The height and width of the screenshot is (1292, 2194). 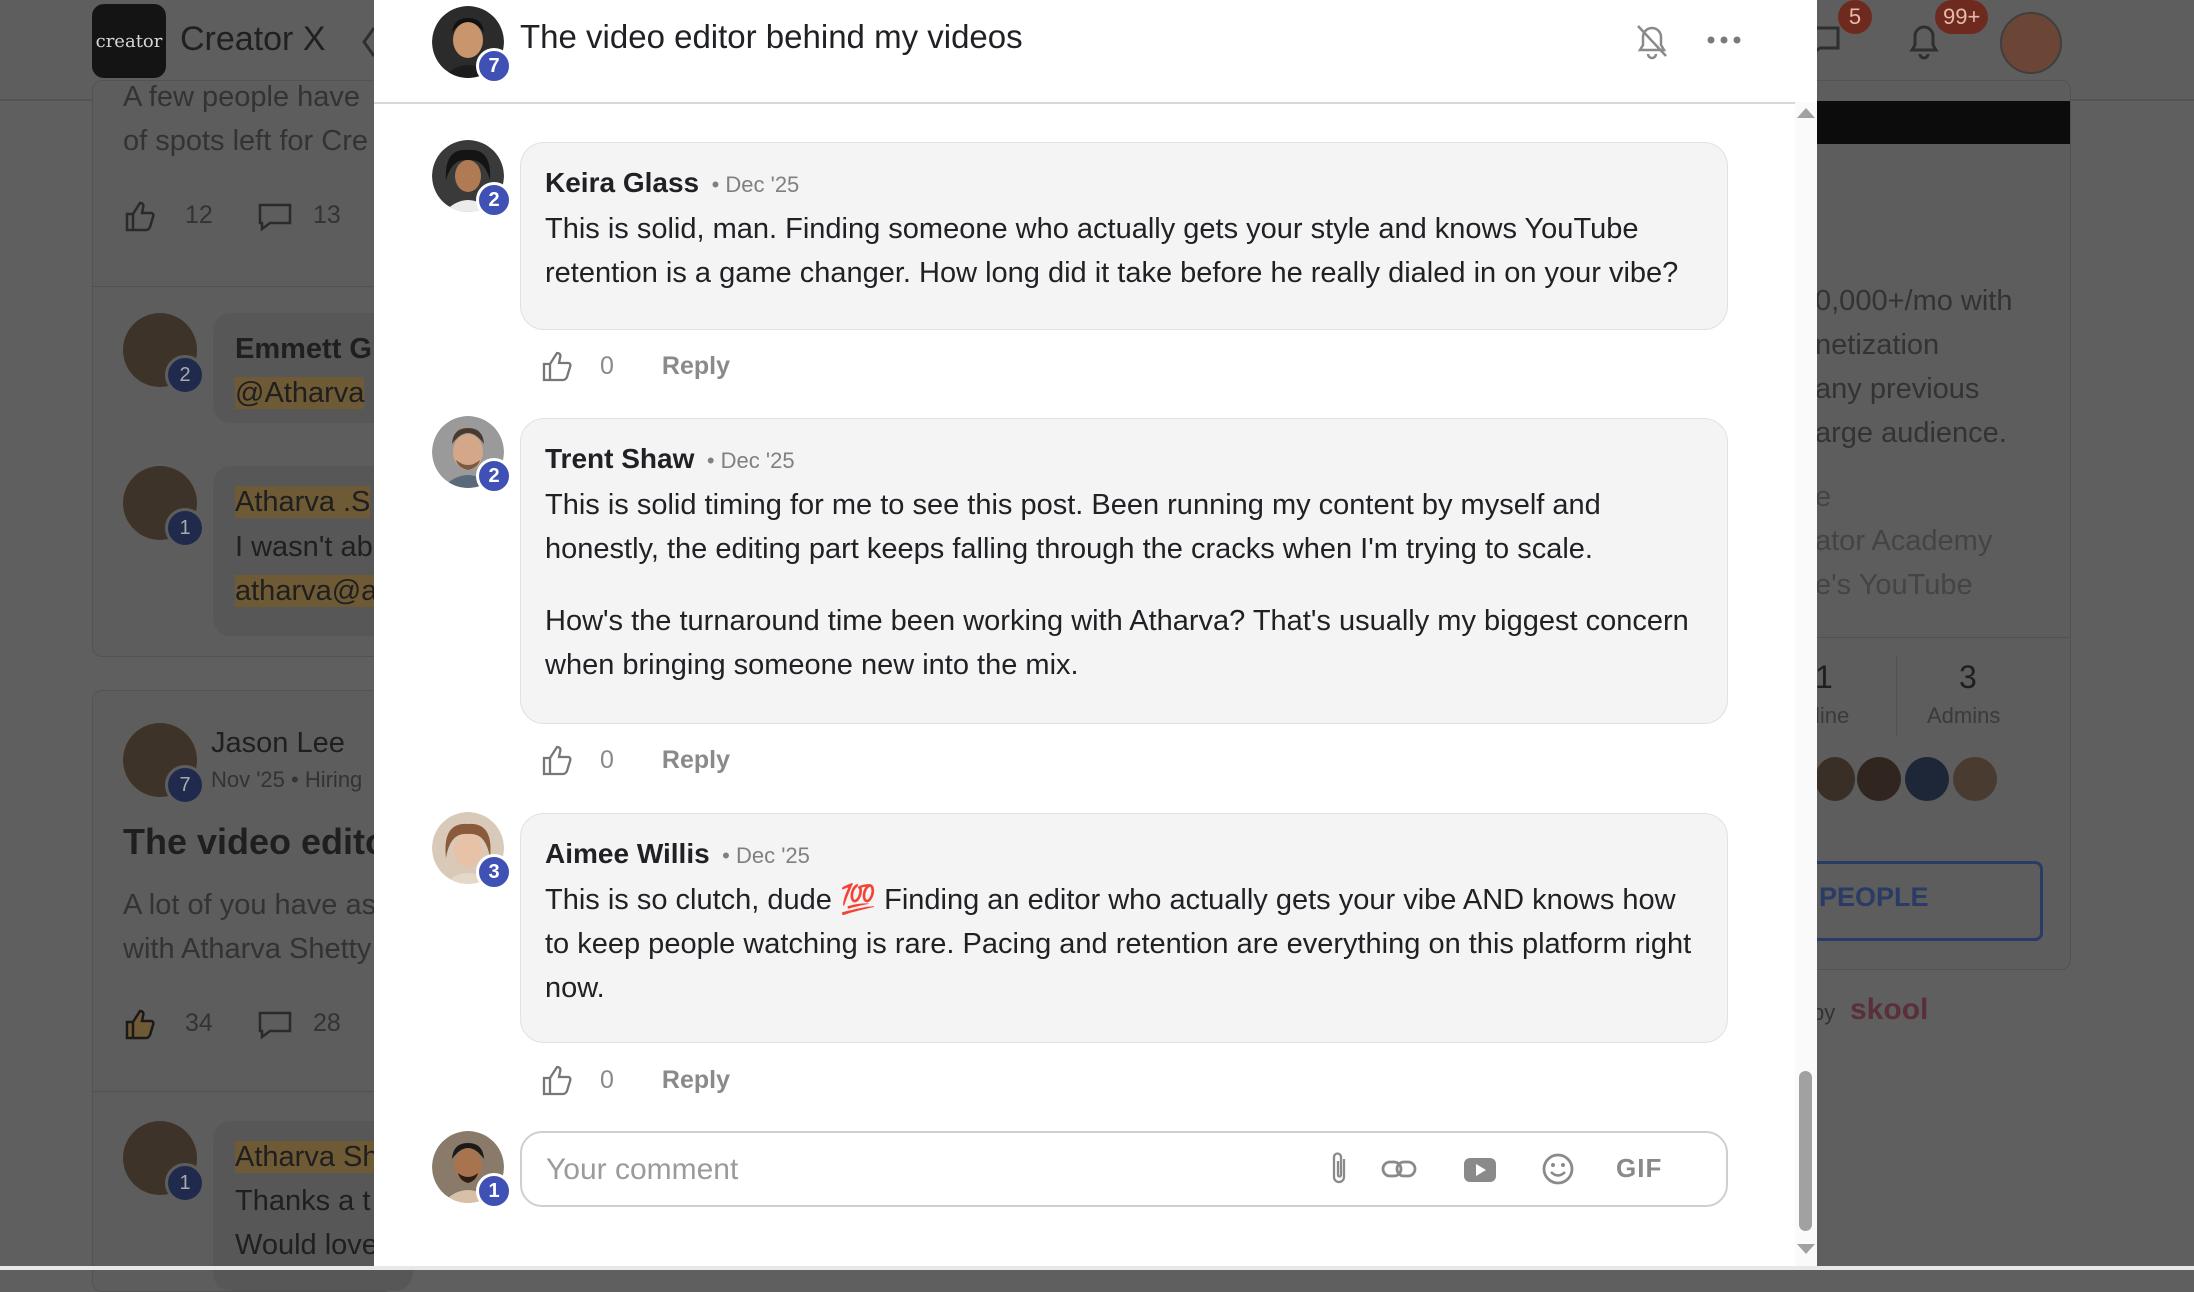 I want to click on community-name: Creator X, so click(x=253, y=39).